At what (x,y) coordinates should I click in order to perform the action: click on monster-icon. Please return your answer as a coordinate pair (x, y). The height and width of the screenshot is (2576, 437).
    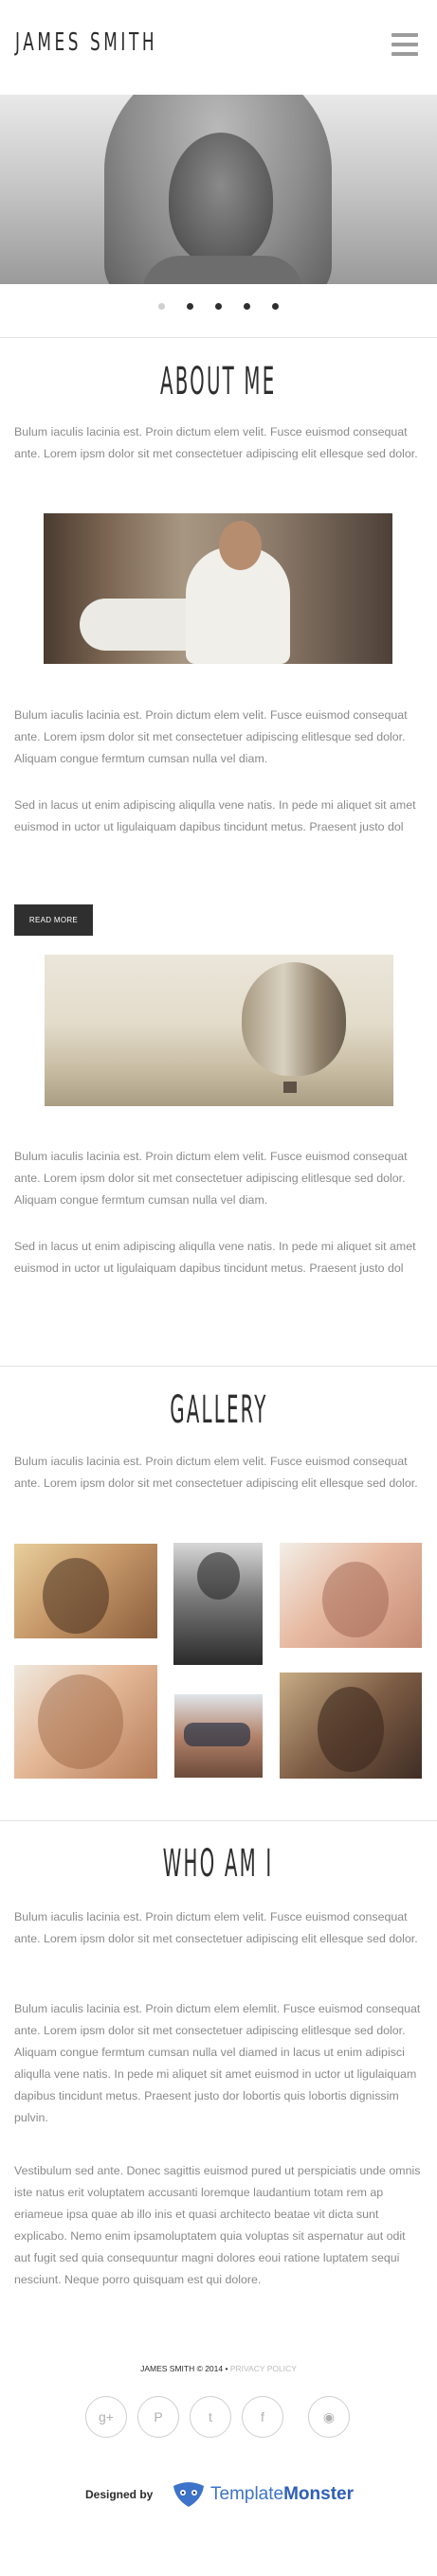
    Looking at the image, I should click on (188, 2494).